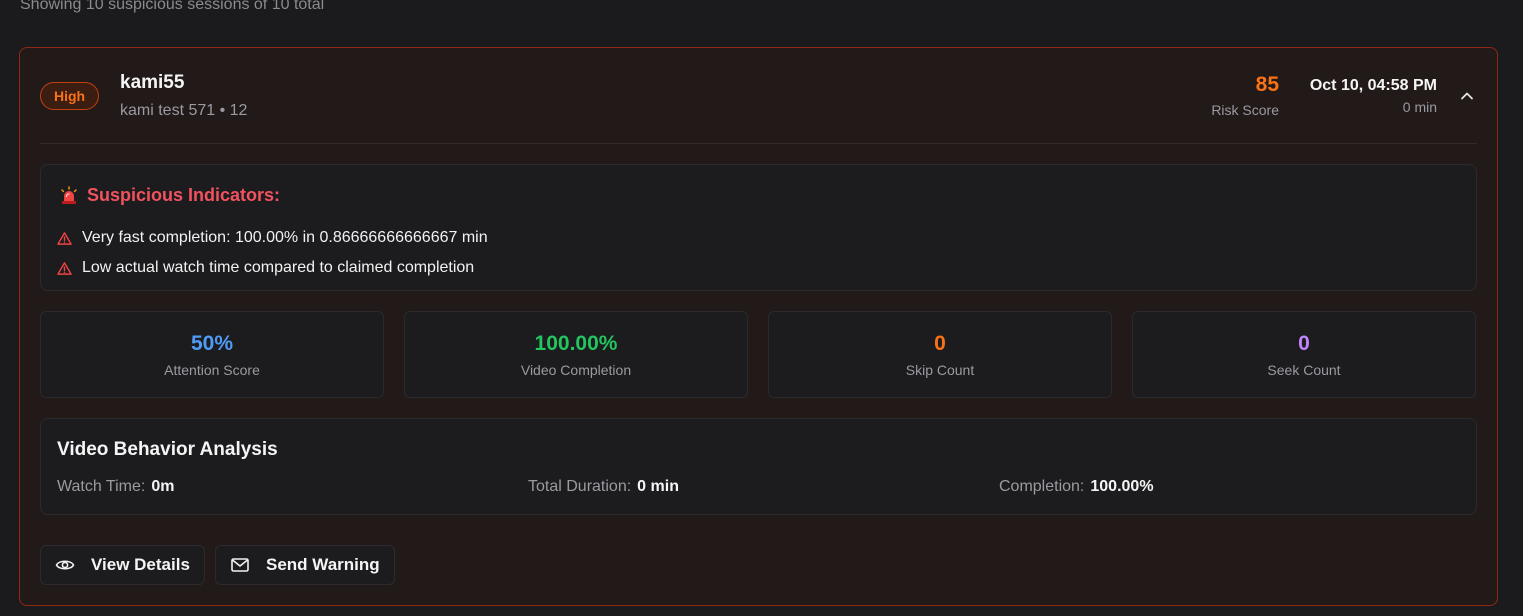 This screenshot has height=616, width=1523. What do you see at coordinates (576, 370) in the screenshot?
I see `stat-label: Video Completion` at bounding box center [576, 370].